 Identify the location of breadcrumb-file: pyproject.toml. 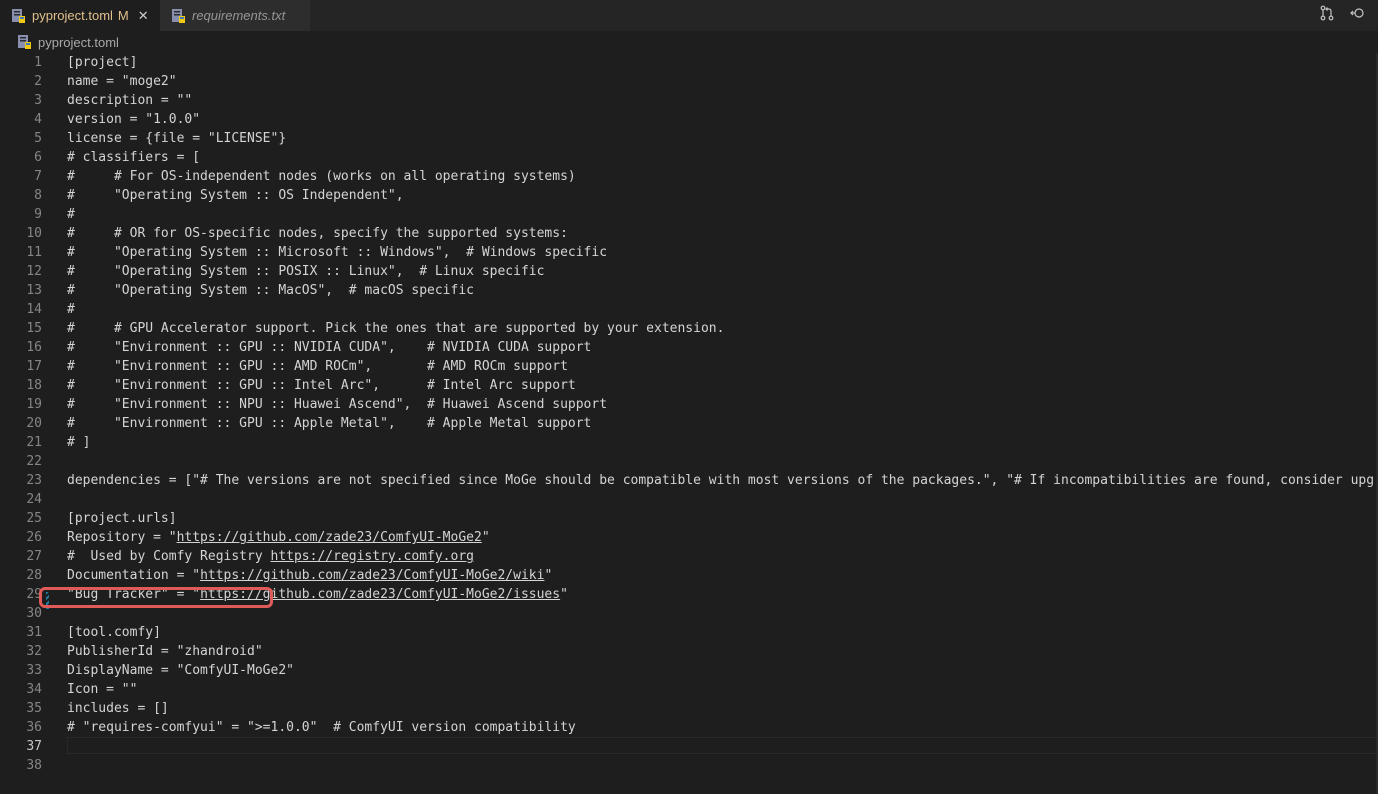
(78, 42).